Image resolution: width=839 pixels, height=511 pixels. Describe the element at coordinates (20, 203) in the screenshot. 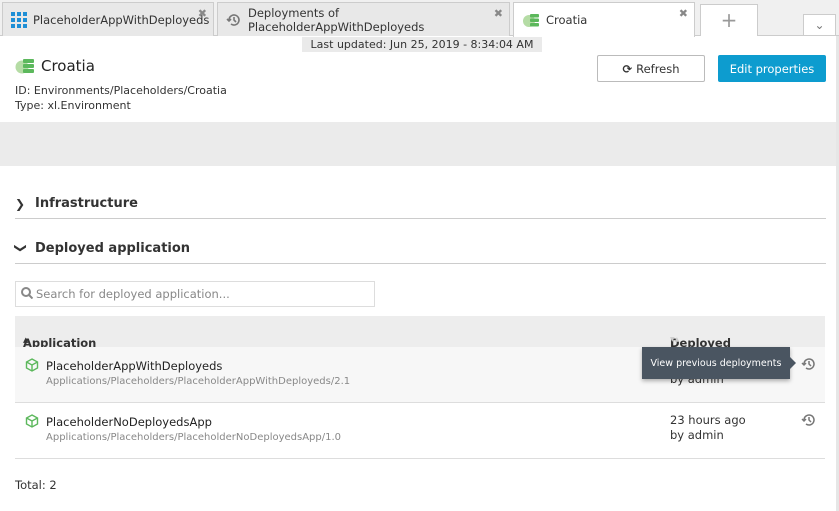

I see `chevron-right-icon: ❯` at that location.